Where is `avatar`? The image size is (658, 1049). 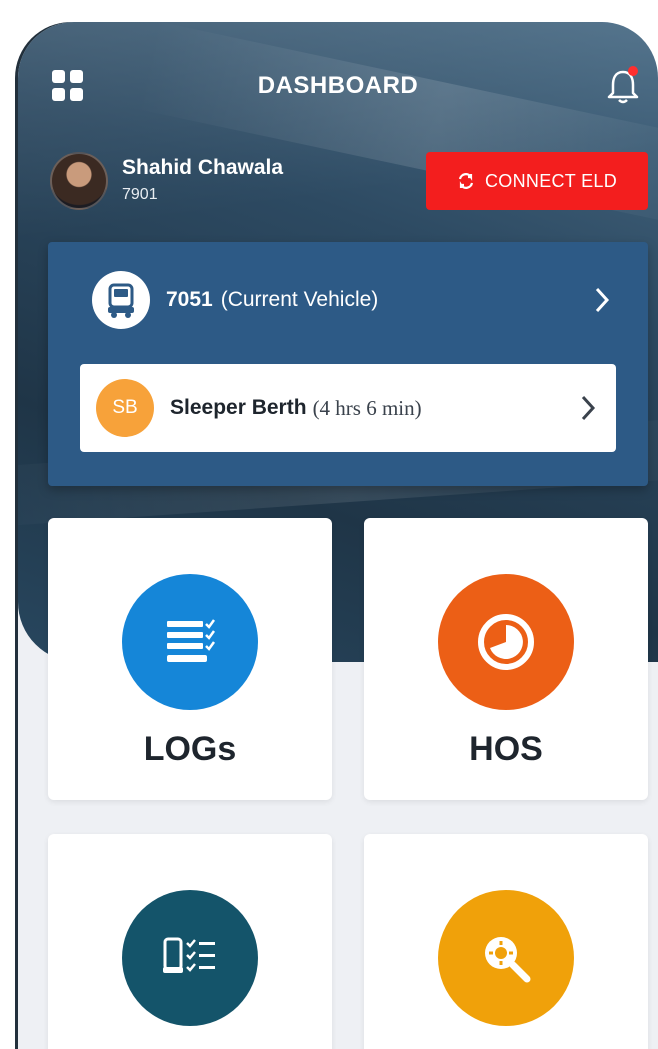
avatar is located at coordinates (79, 181).